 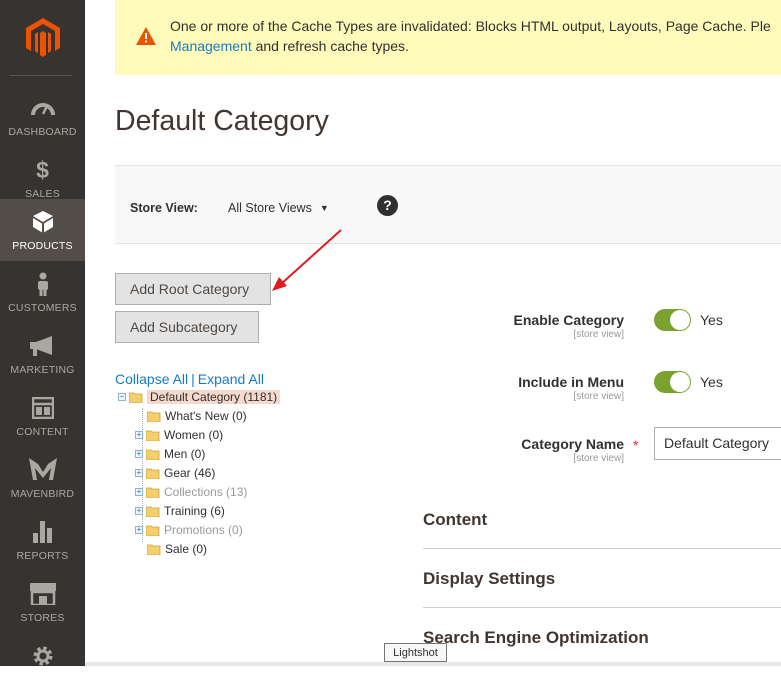 I want to click on tree-node-promotions: + Promotions (0), so click(x=189, y=530).